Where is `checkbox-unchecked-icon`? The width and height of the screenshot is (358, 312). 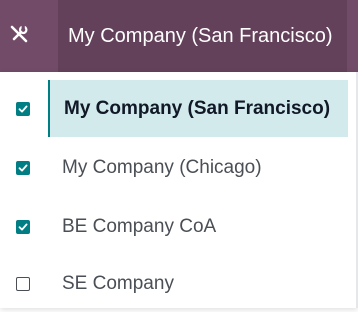 checkbox-unchecked-icon is located at coordinates (23, 283).